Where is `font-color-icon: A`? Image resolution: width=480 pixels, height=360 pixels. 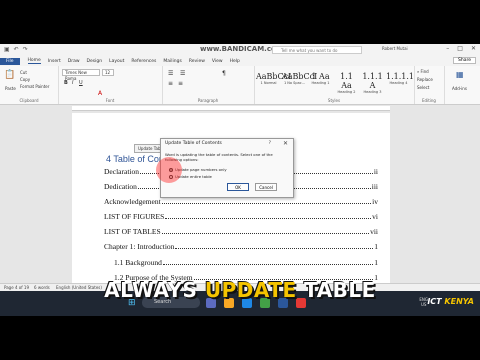
font-color-icon: A is located at coordinates (100, 93).